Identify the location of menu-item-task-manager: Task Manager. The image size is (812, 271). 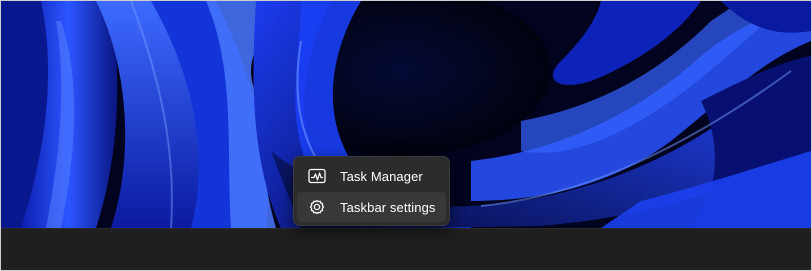
(371, 176).